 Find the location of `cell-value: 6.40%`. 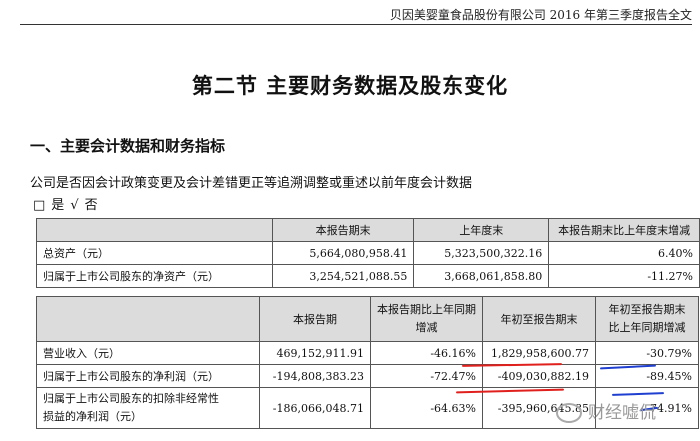

cell-value: 6.40% is located at coordinates (624, 253).